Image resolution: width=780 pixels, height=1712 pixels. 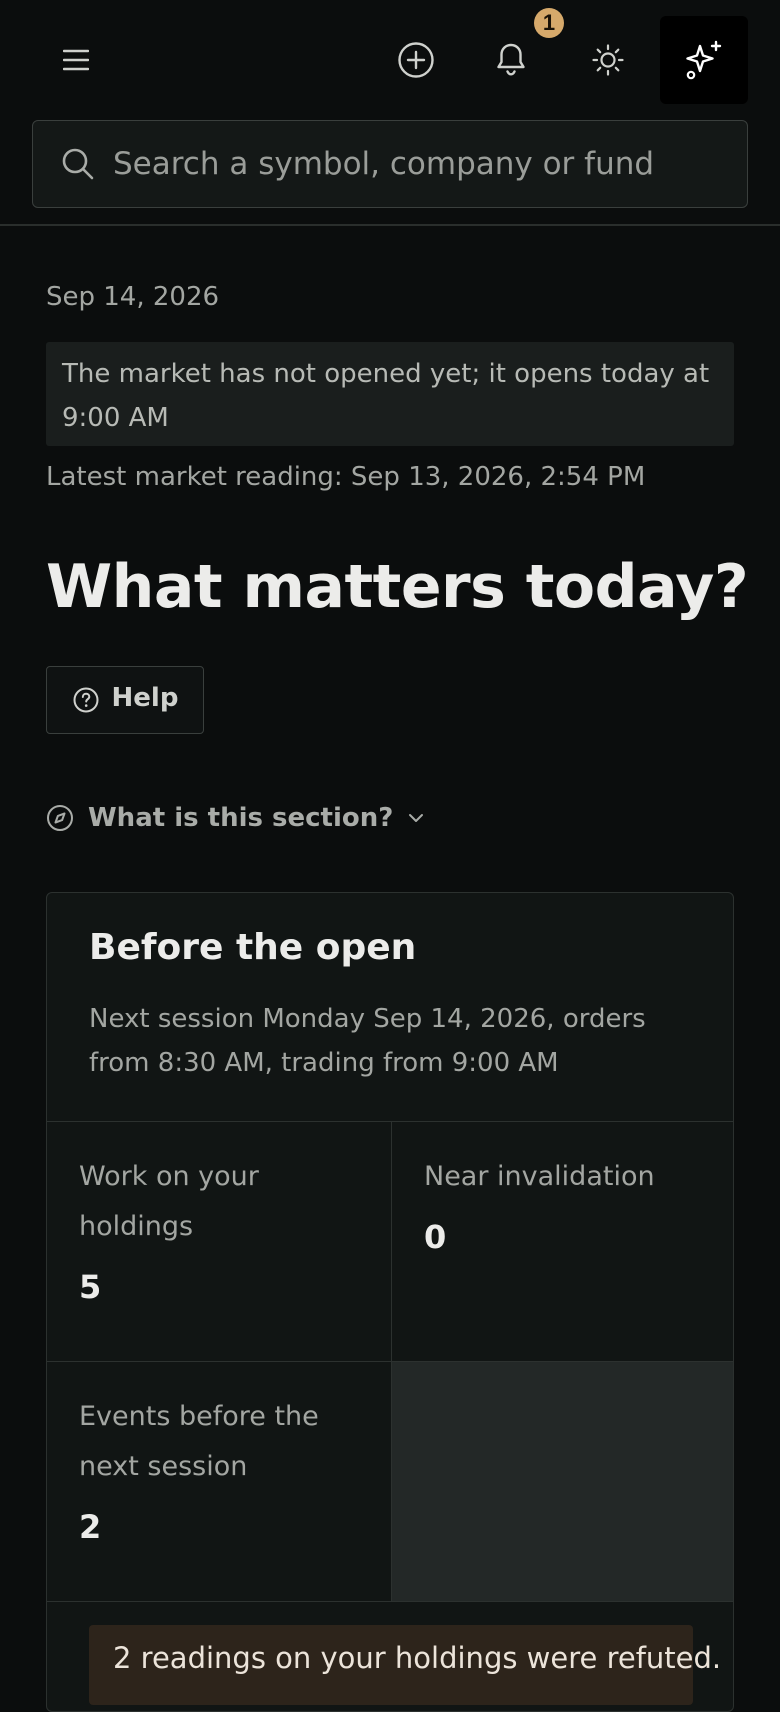 I want to click on current-date: Sep 14, 2026, so click(x=133, y=297).